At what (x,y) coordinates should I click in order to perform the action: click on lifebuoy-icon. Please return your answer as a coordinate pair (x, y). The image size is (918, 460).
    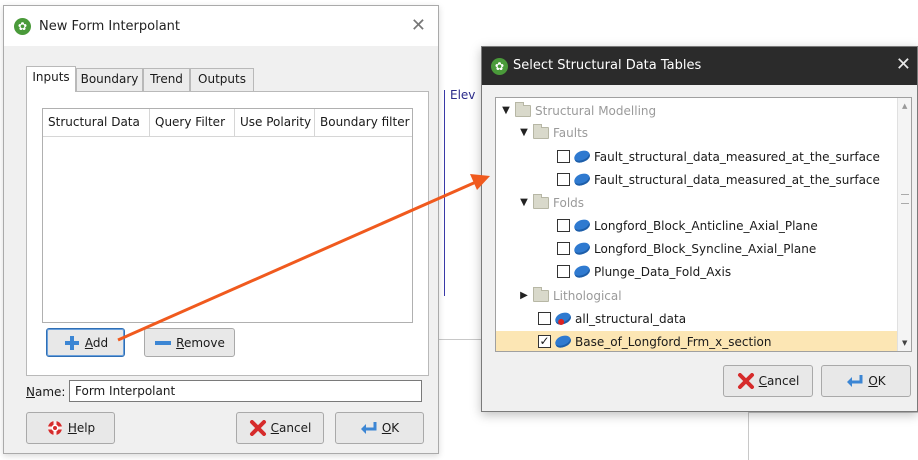
    Looking at the image, I should click on (55, 428).